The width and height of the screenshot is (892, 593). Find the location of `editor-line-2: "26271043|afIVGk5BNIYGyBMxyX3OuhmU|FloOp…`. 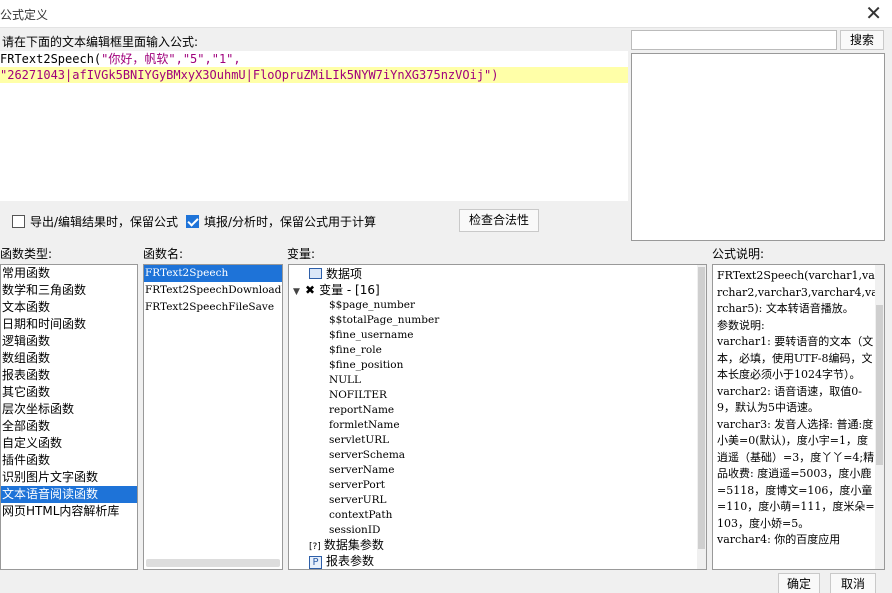

editor-line-2: "26271043|afIVGk5BNIYGyBMxyX3OuhmU|FloOp… is located at coordinates (314, 75).